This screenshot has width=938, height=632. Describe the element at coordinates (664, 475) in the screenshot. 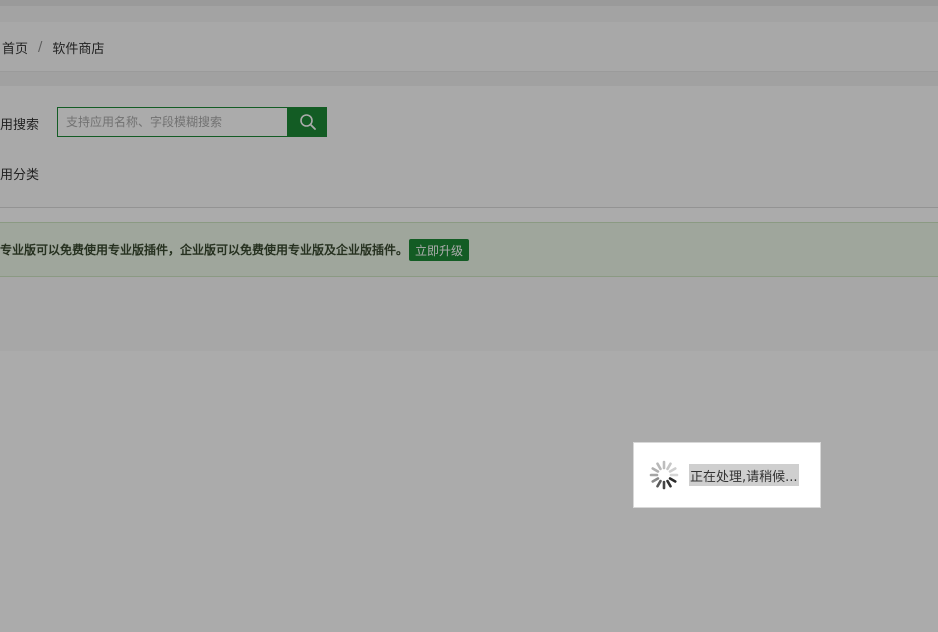

I see `spinner-icon` at that location.